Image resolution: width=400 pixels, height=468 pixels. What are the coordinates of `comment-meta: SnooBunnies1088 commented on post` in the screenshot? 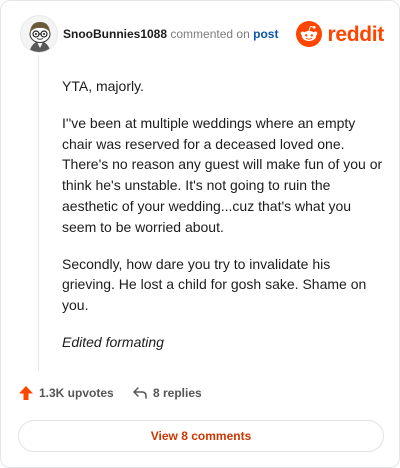 It's located at (170, 34).